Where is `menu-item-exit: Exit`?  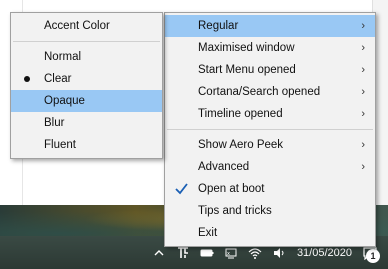 menu-item-exit: Exit is located at coordinates (270, 233).